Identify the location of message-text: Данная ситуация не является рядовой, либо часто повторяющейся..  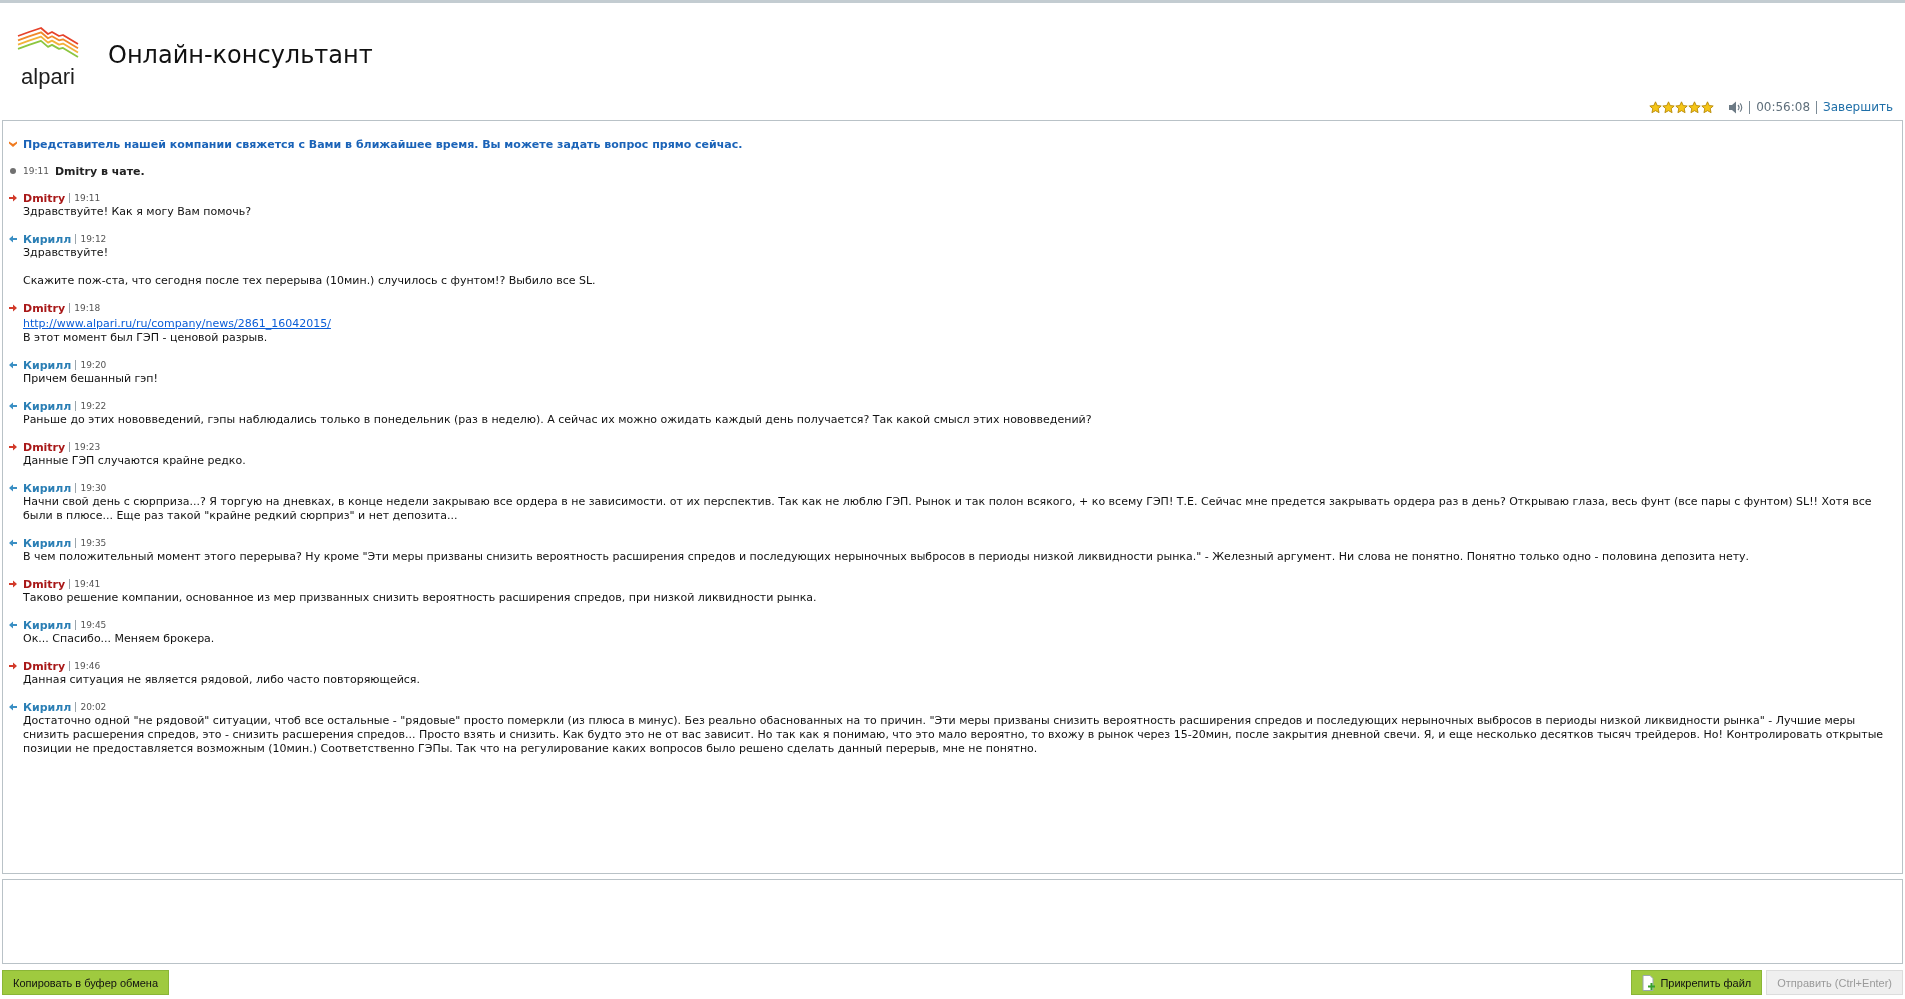
(221, 680).